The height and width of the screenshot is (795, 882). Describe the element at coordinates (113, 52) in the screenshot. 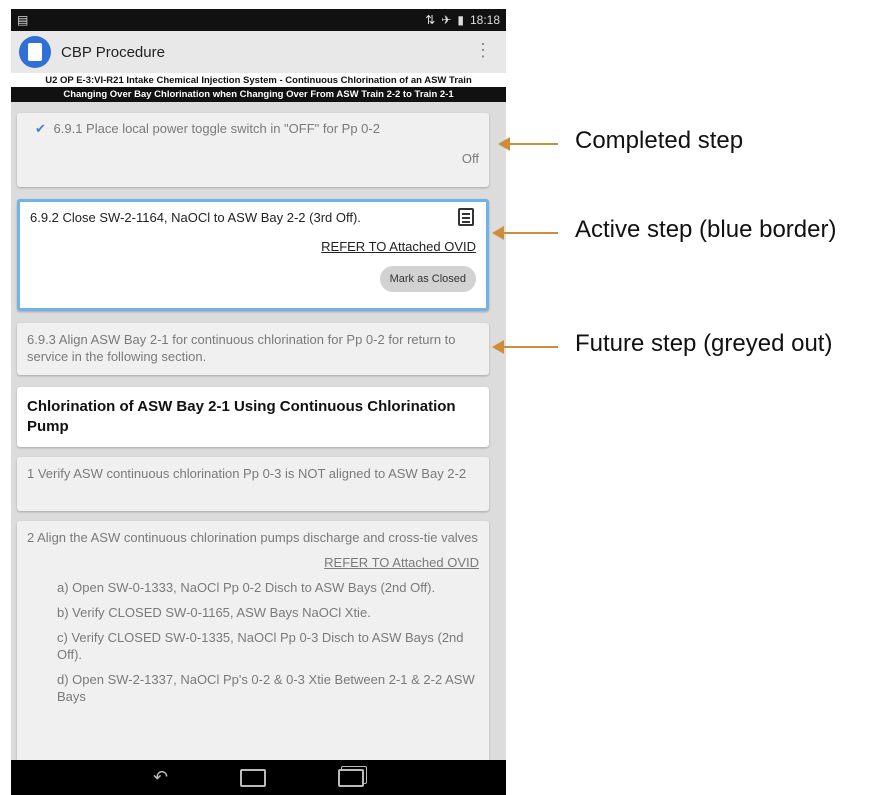

I see `app-title: CBP Procedure` at that location.